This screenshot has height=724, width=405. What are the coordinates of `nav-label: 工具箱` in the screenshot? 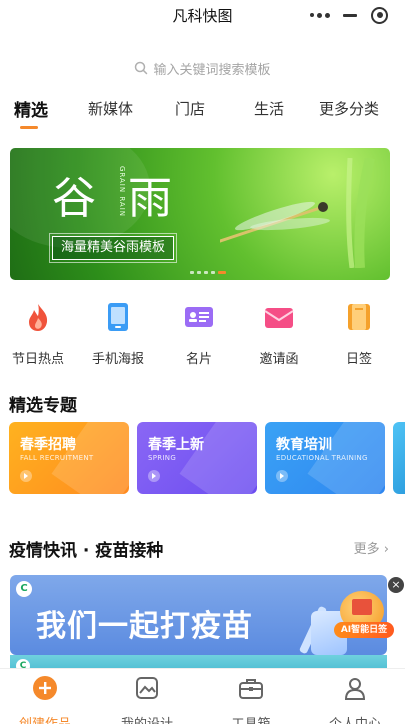 It's located at (251, 718).